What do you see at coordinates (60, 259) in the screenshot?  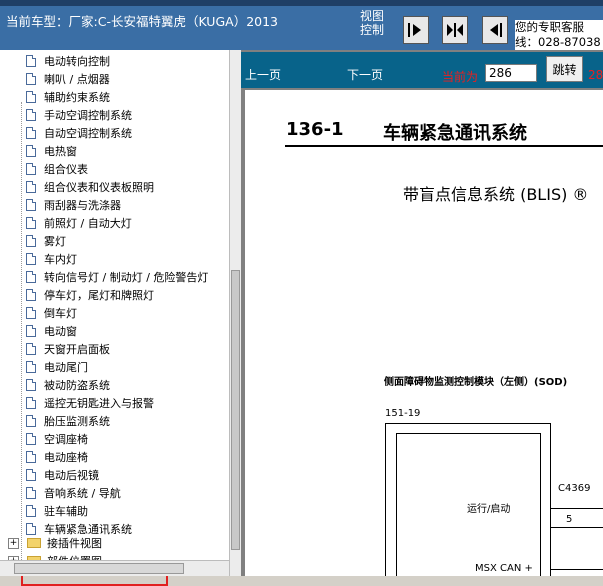 I see `tree-item-label: 车内灯` at bounding box center [60, 259].